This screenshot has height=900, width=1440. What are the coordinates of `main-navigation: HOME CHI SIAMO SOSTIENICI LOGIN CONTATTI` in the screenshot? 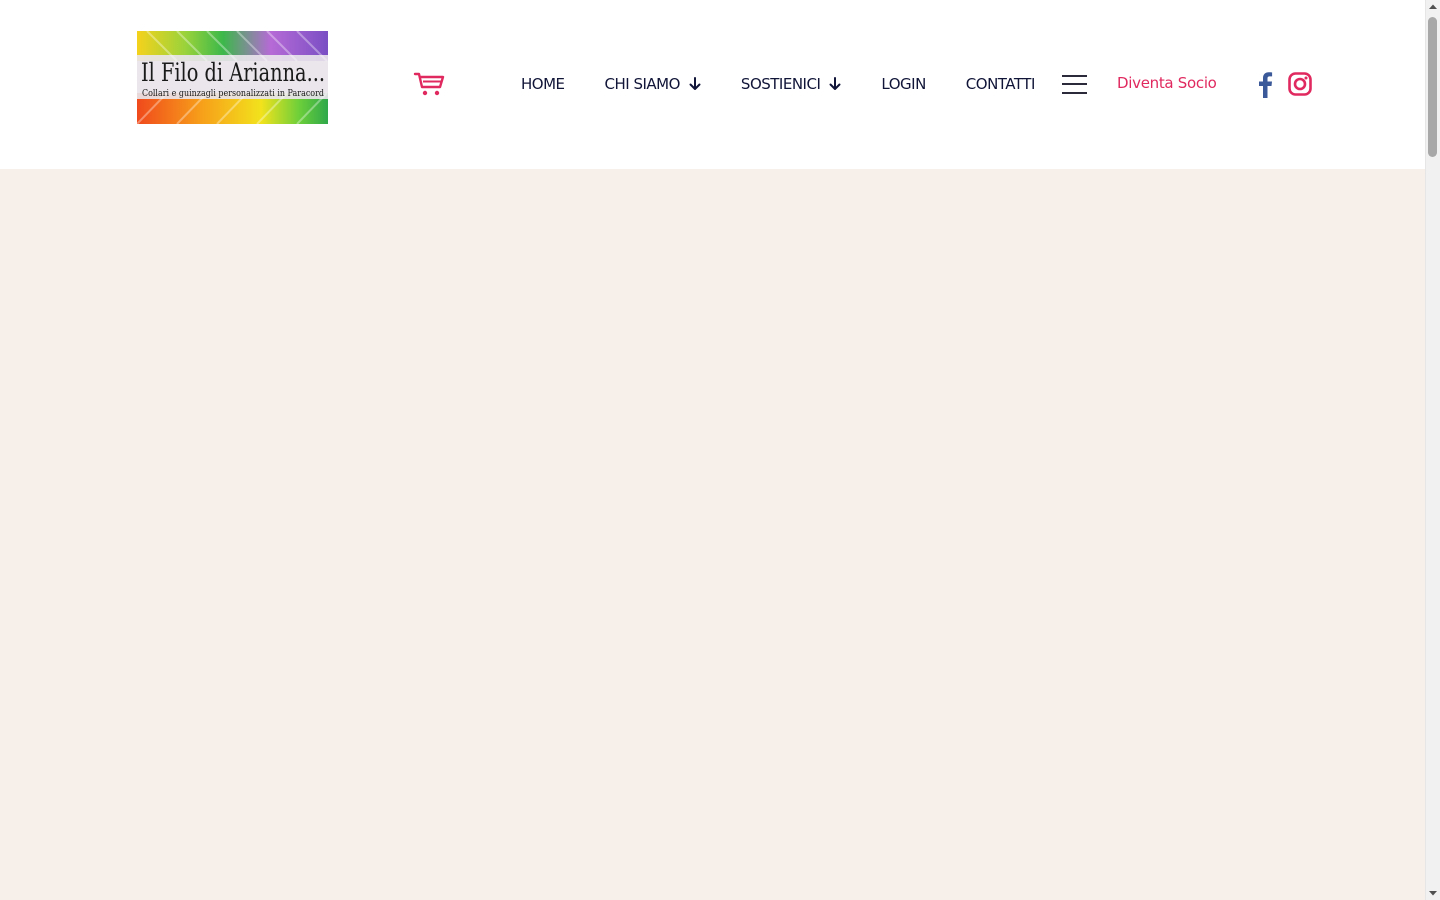 It's located at (778, 84).